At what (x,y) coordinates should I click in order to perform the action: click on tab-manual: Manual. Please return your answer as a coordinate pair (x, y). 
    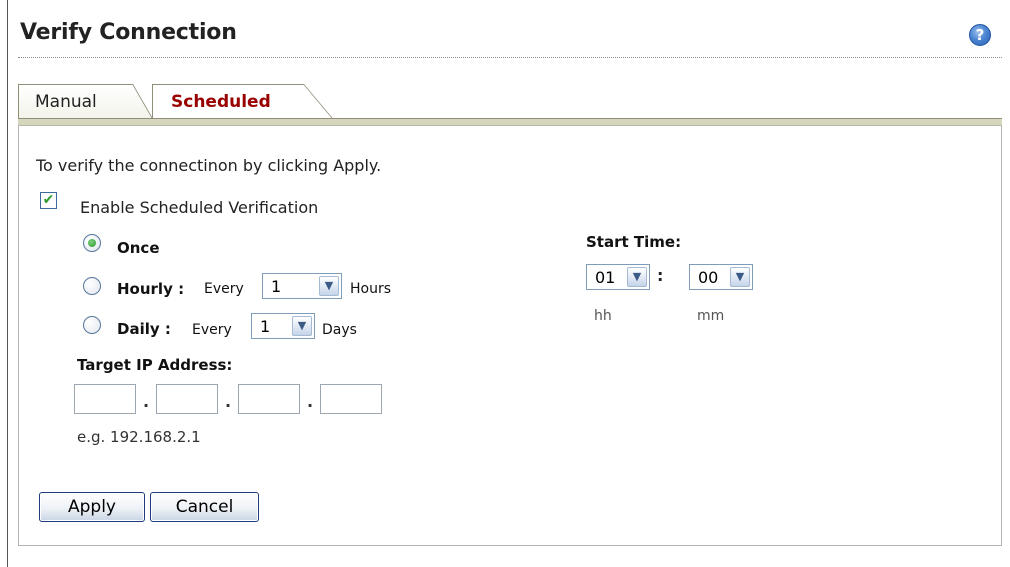
    Looking at the image, I should click on (85, 101).